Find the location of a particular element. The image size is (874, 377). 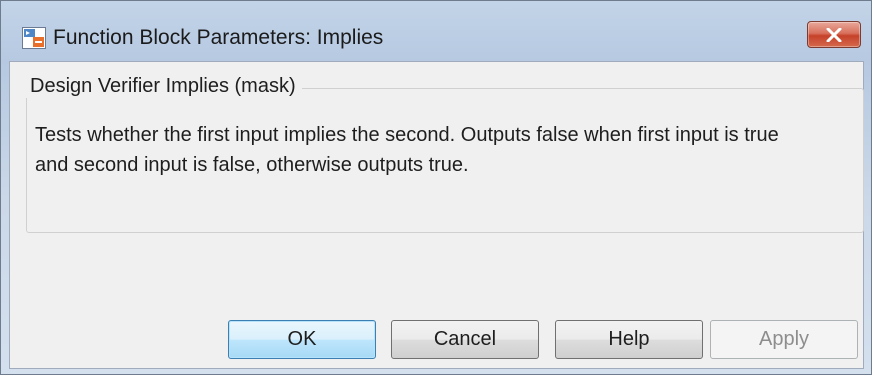

window-title: Function Block Parameters: Implies is located at coordinates (218, 37).